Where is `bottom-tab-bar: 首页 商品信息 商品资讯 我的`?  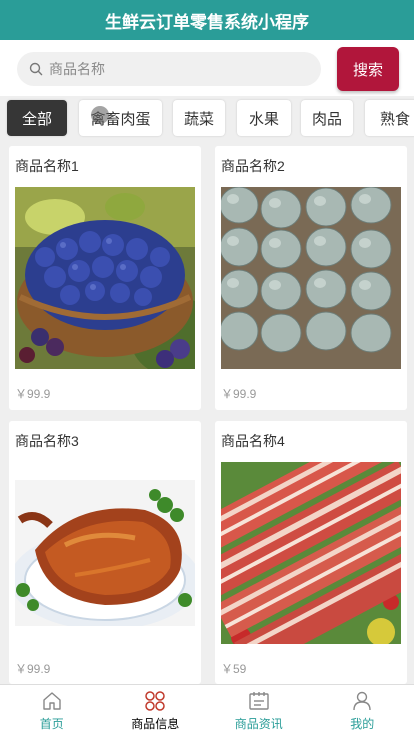
bottom-tab-bar: 首页 商品信息 商品资讯 我的 is located at coordinates (207, 710).